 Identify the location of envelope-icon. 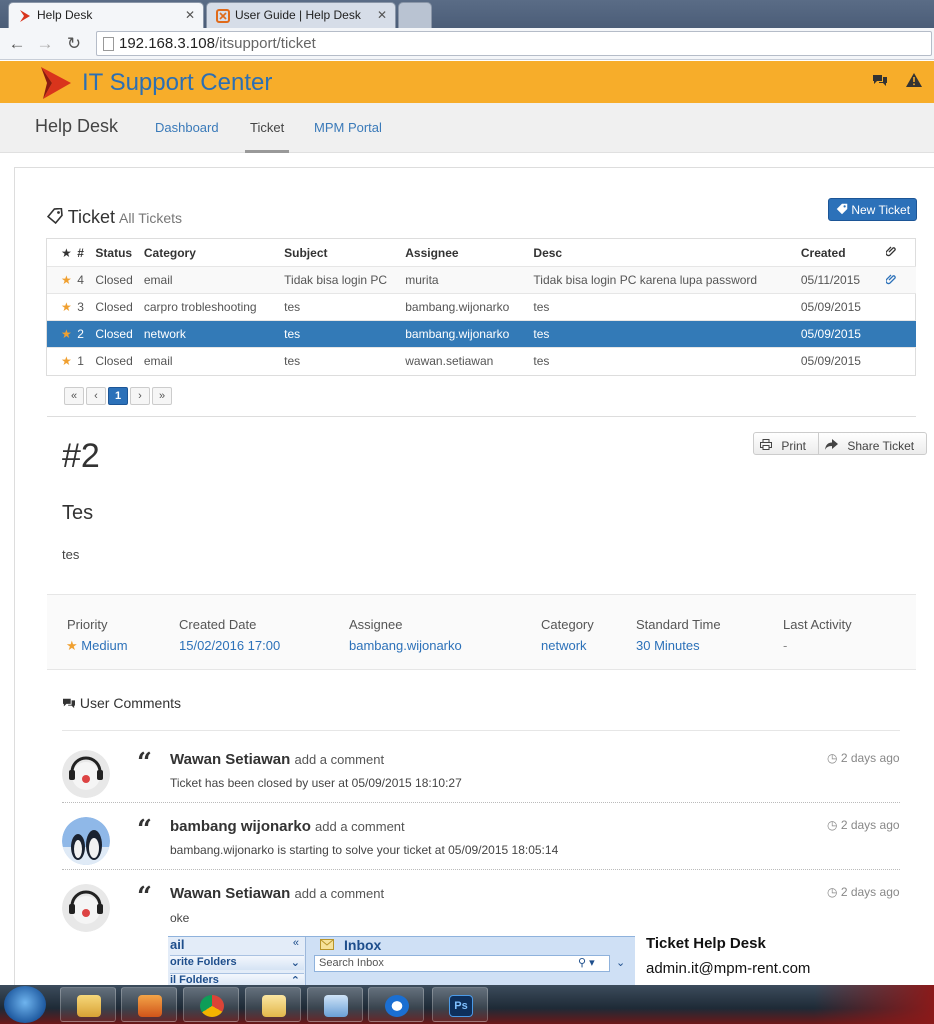
(327, 944).